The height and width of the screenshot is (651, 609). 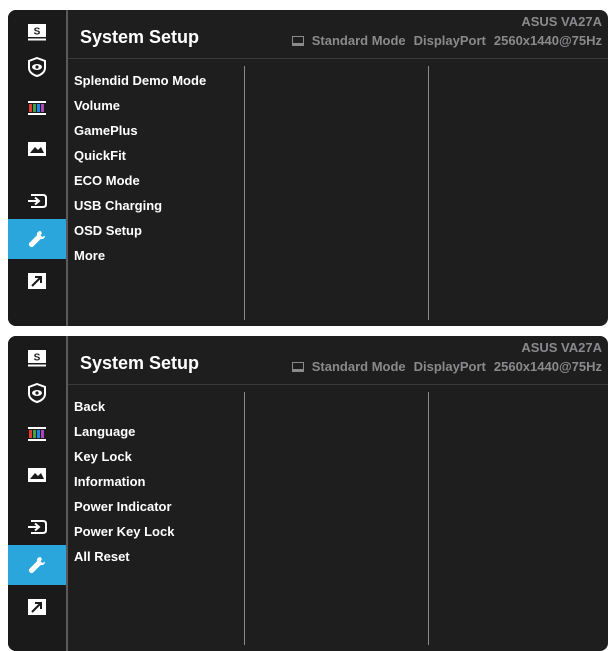 What do you see at coordinates (159, 556) in the screenshot?
I see `menu-item-all-reset: All Reset` at bounding box center [159, 556].